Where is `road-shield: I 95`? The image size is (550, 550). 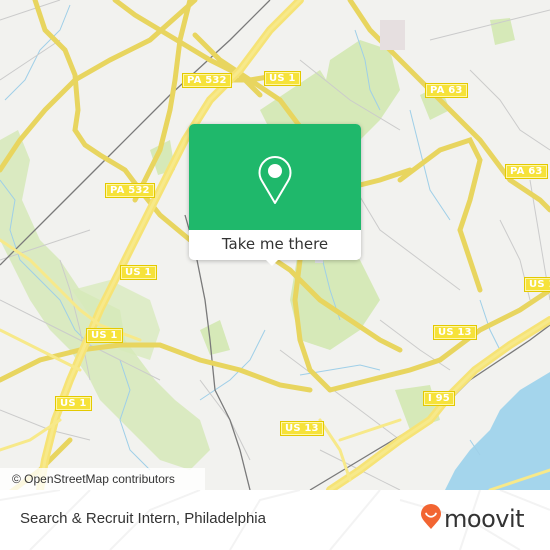 road-shield: I 95 is located at coordinates (439, 398).